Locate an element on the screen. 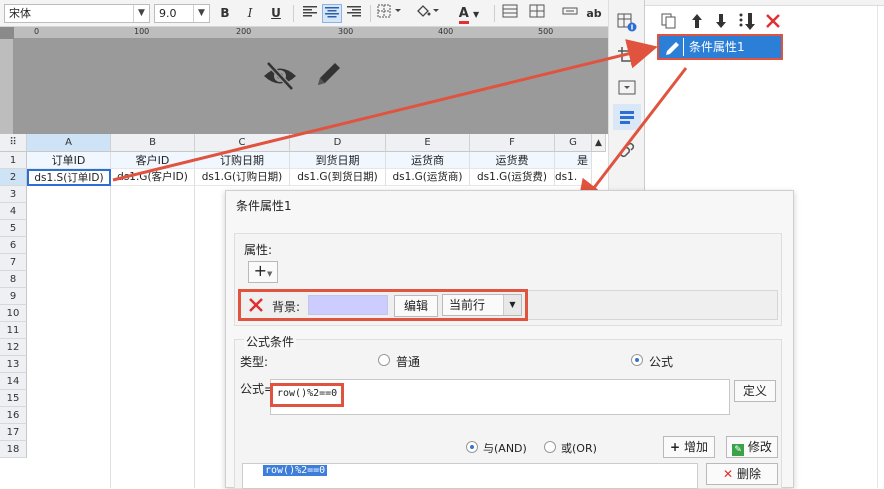 Image resolution: width=884 pixels, height=489 pixels. add-condition-label: 增加 is located at coordinates (695, 447).